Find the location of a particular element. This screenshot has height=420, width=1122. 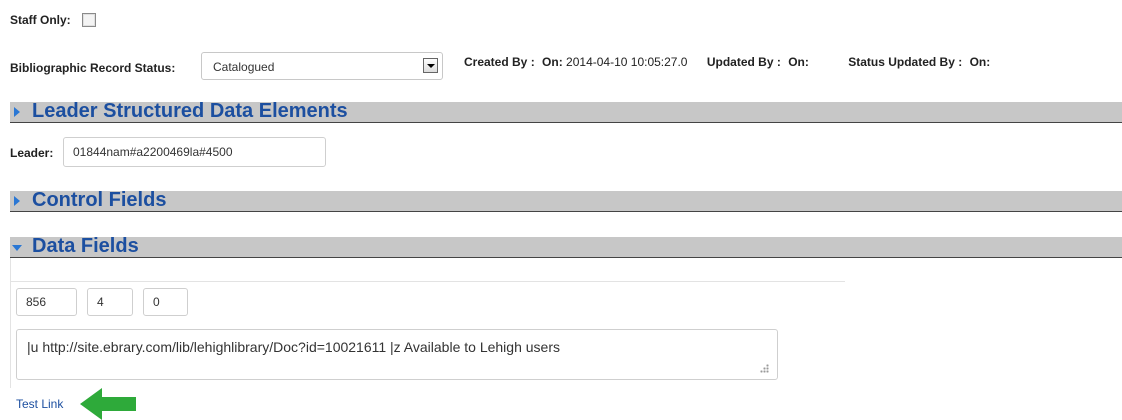

staff-only-label: Staff Only: is located at coordinates (40, 20).